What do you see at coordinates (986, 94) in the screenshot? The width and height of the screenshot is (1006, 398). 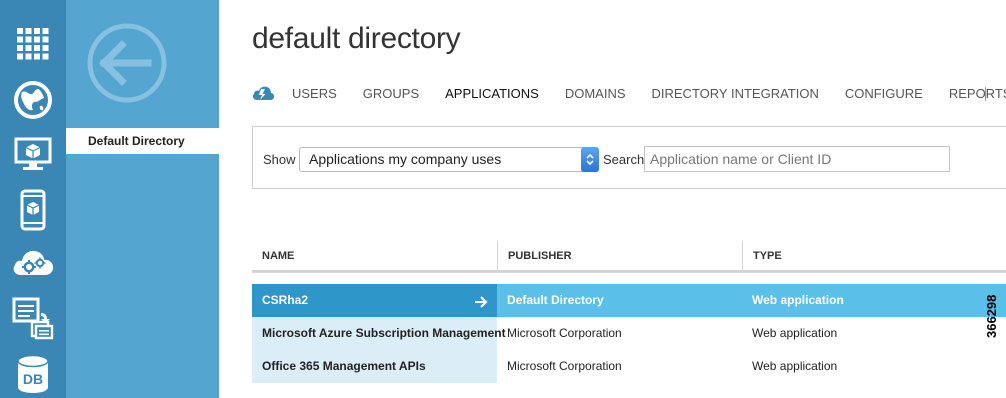 I see `tab-overflow-indicator` at bounding box center [986, 94].